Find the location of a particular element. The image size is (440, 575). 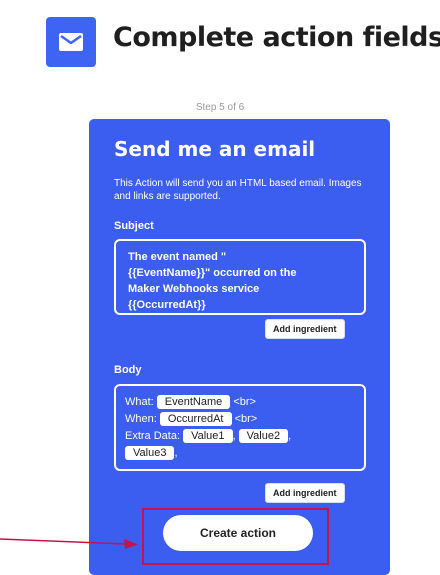

body-add-ingredient-button: Add ingredient is located at coordinates (305, 493).